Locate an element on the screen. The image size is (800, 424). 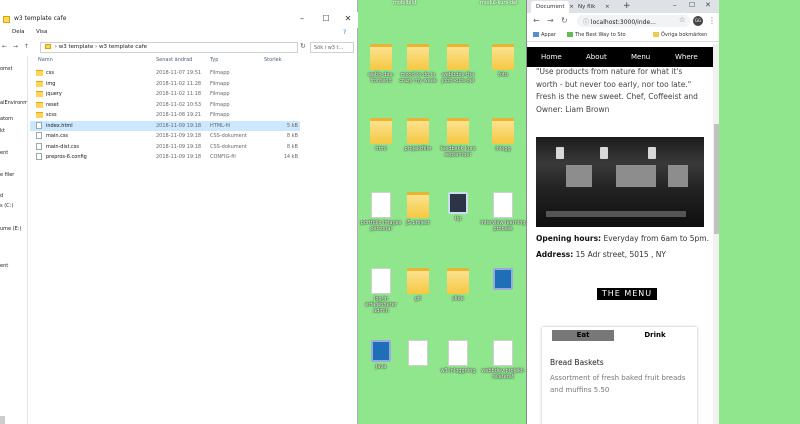
kebab-menu-icon: ⋮ is located at coordinates (712, 20).